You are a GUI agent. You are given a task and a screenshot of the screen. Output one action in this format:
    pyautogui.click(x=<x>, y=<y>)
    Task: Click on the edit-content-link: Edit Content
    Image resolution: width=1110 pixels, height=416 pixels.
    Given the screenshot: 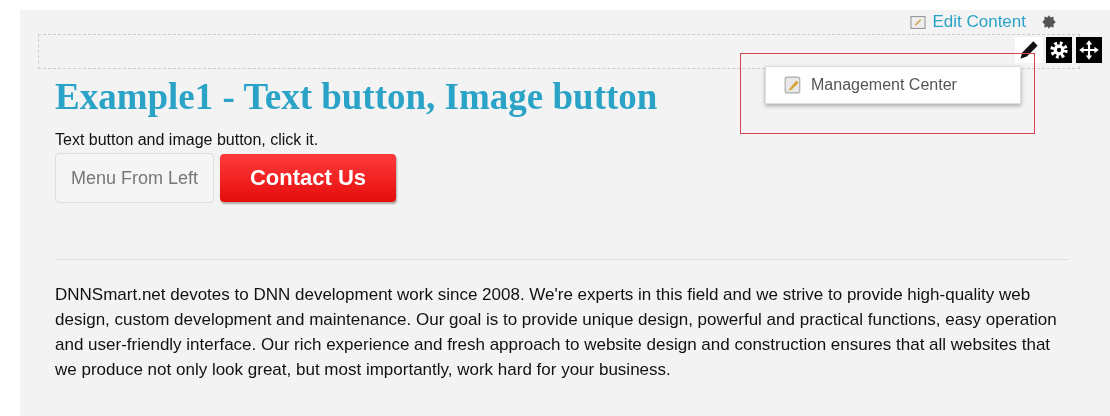 What is the action you would take?
    pyautogui.click(x=968, y=22)
    